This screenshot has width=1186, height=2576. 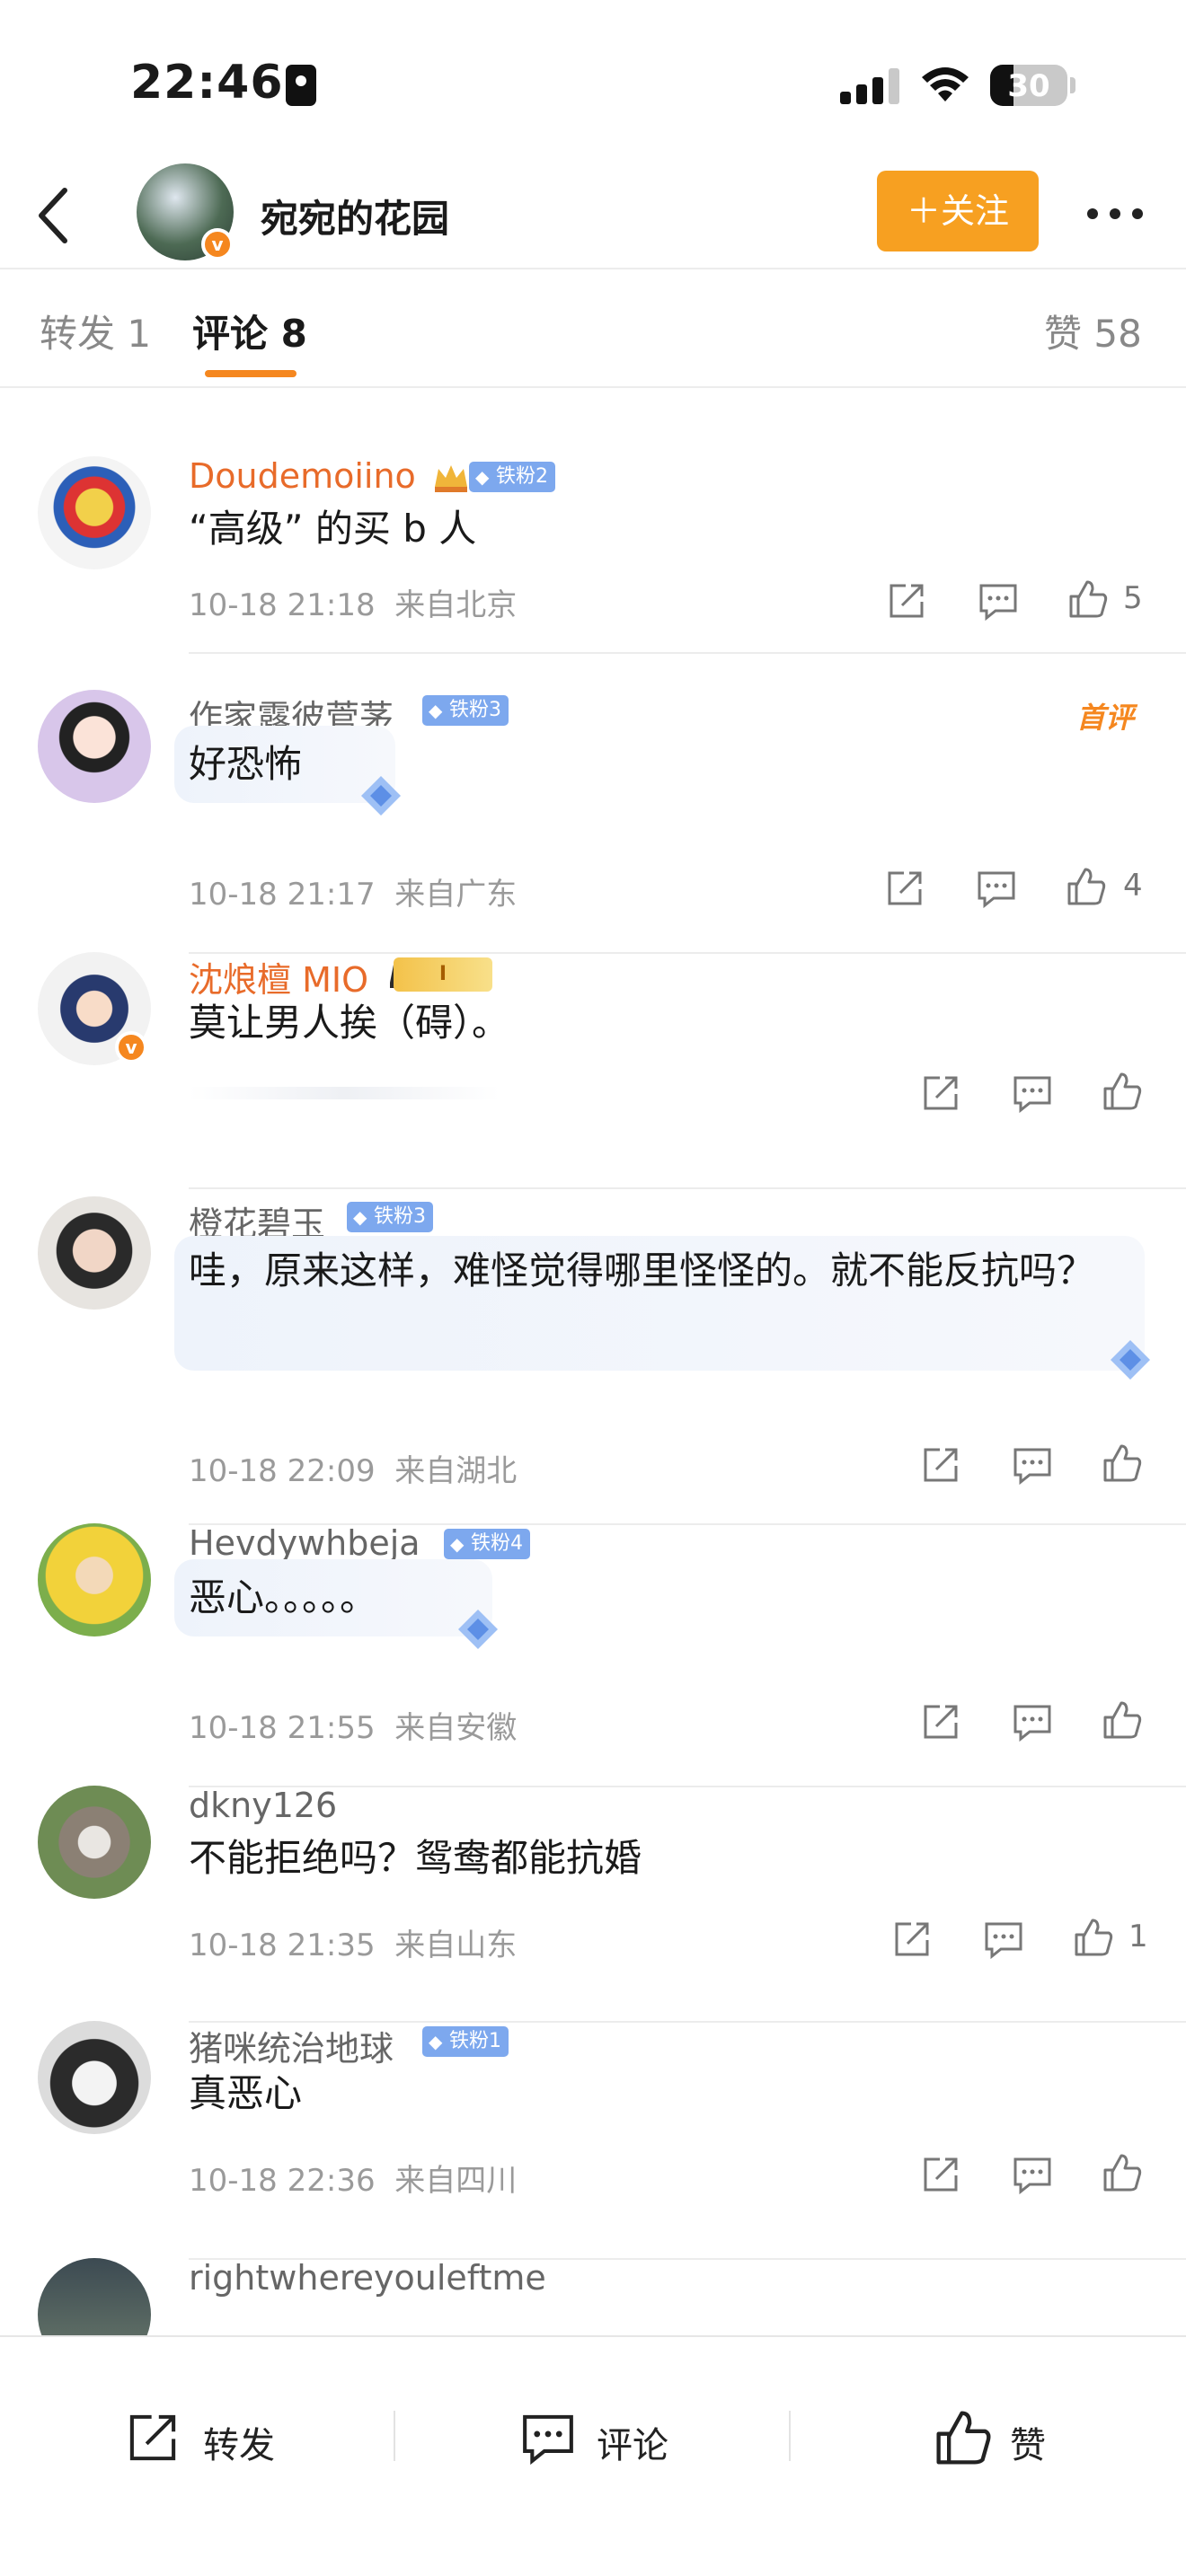 What do you see at coordinates (1028, 2445) in the screenshot?
I see `like-label: 赞` at bounding box center [1028, 2445].